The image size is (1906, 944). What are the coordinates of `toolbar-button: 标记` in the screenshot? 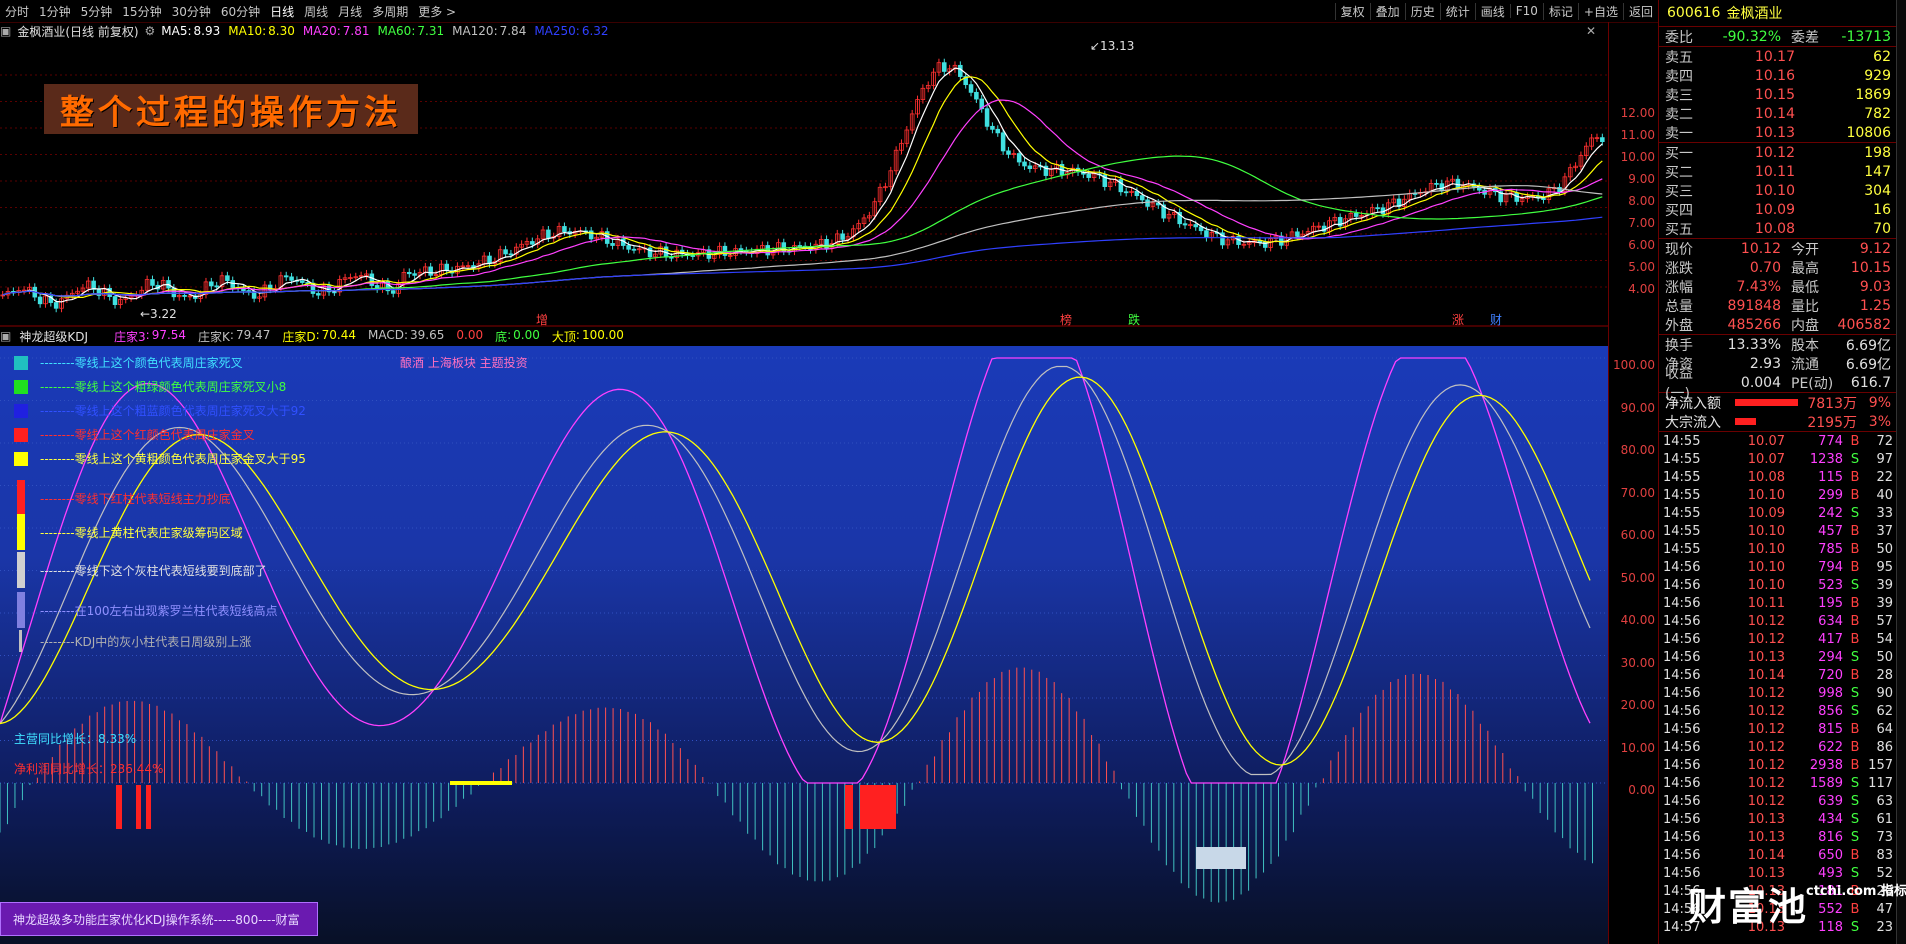 It's located at (1560, 11).